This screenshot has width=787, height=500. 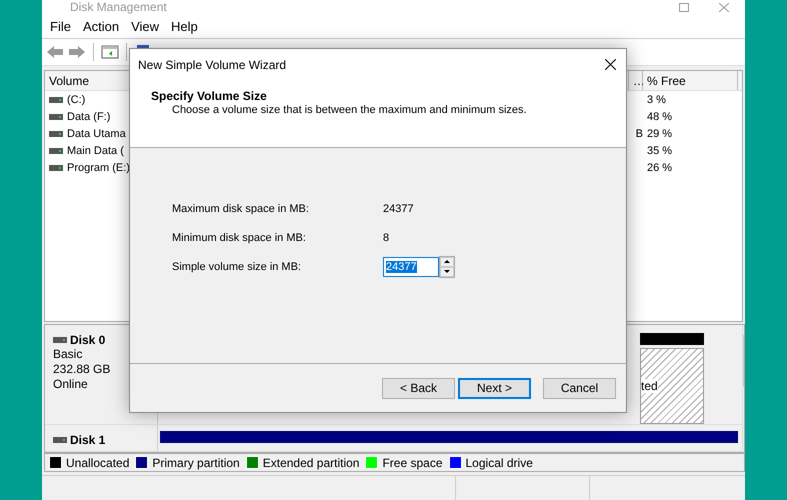 I want to click on volume-name: Main Data (, so click(x=95, y=150).